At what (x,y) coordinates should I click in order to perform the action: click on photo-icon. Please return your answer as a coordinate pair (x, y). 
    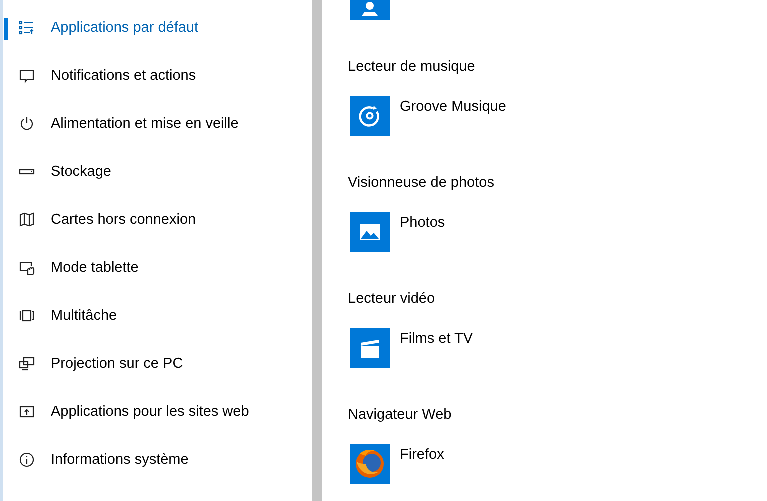
    Looking at the image, I should click on (370, 232).